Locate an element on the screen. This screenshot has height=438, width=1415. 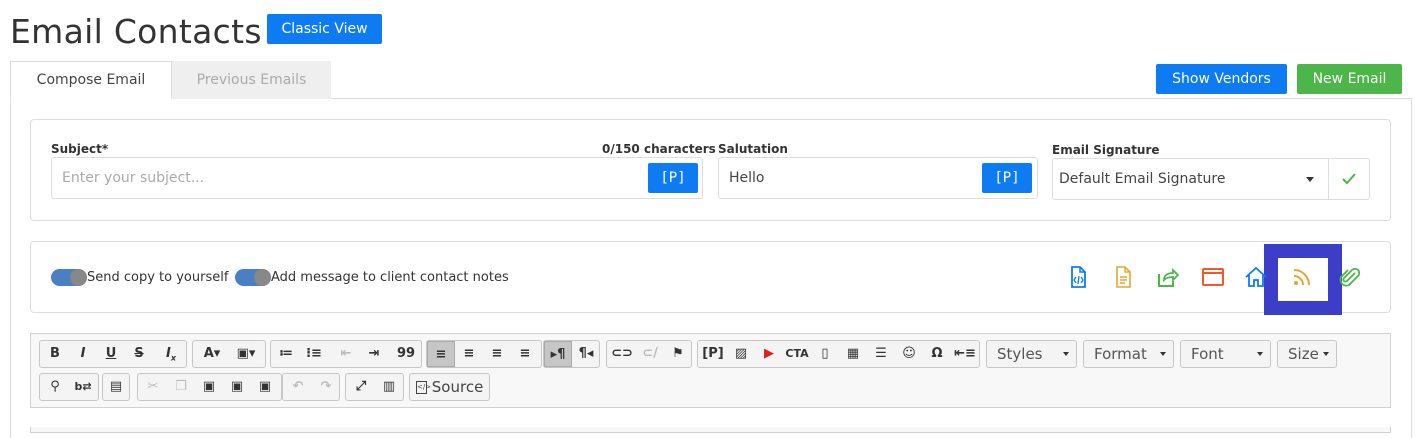
outdent-icon: ⇤ is located at coordinates (346, 354).